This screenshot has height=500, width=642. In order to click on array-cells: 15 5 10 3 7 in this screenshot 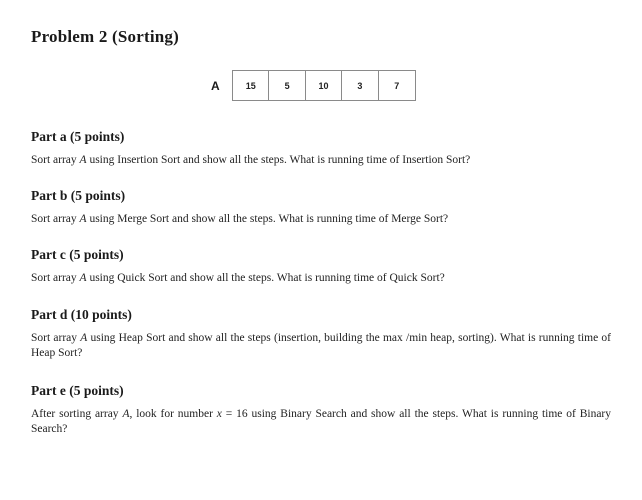, I will do `click(324, 85)`.